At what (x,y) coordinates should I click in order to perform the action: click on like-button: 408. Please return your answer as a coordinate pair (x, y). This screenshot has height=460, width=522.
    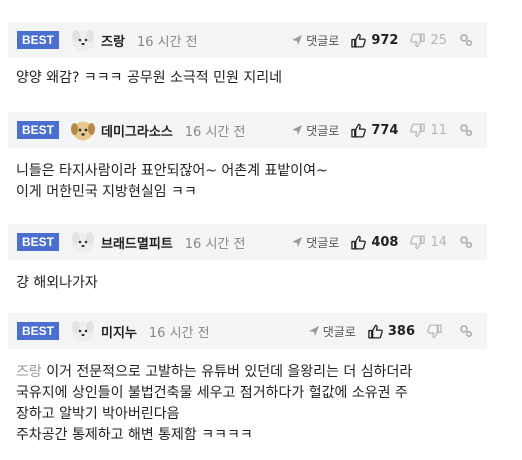
    Looking at the image, I should click on (374, 242).